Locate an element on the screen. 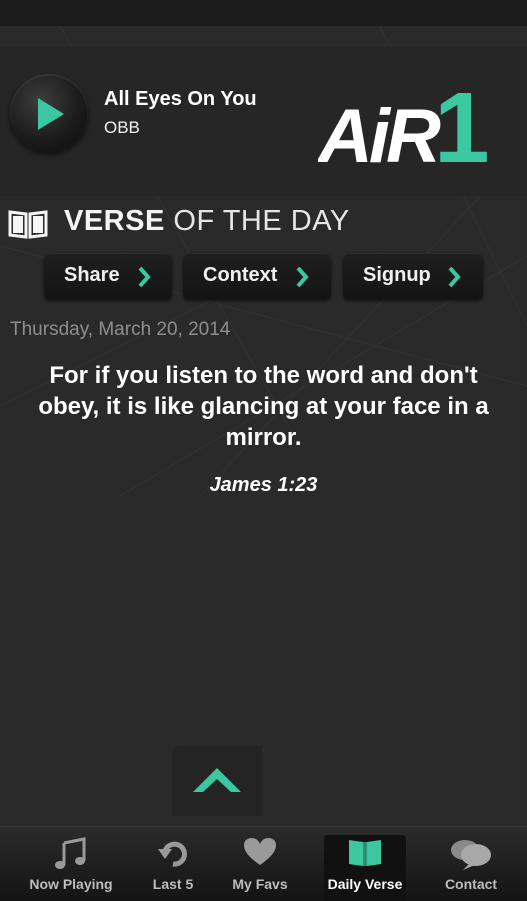 This screenshot has height=901, width=527. header-title-bold: VERSE is located at coordinates (114, 221).